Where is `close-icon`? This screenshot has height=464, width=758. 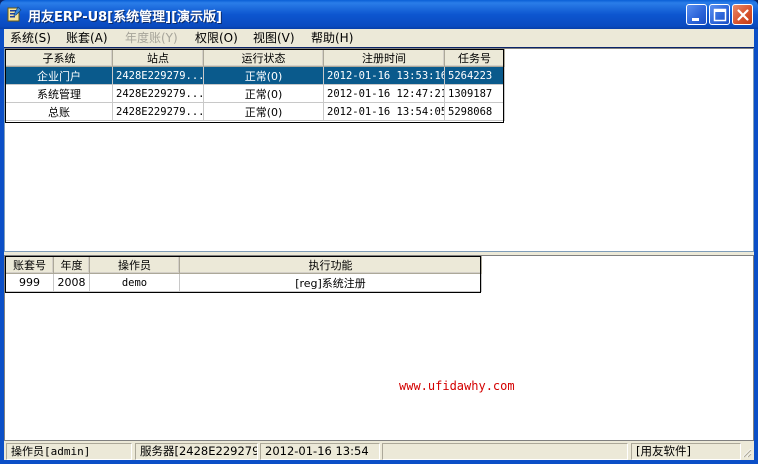 close-icon is located at coordinates (743, 15).